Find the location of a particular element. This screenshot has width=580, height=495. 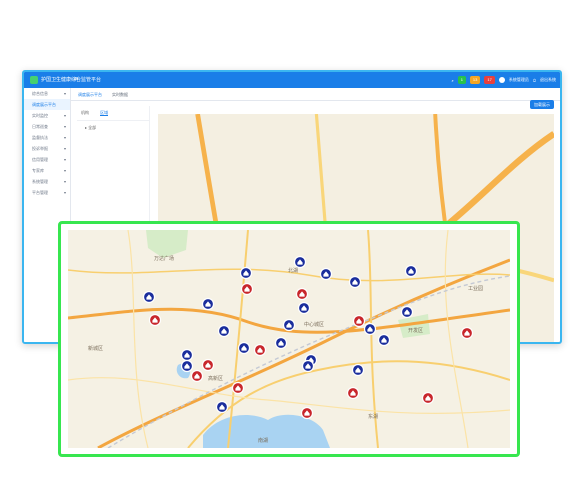

sidebar-item-label: 实时监控 is located at coordinates (40, 115).